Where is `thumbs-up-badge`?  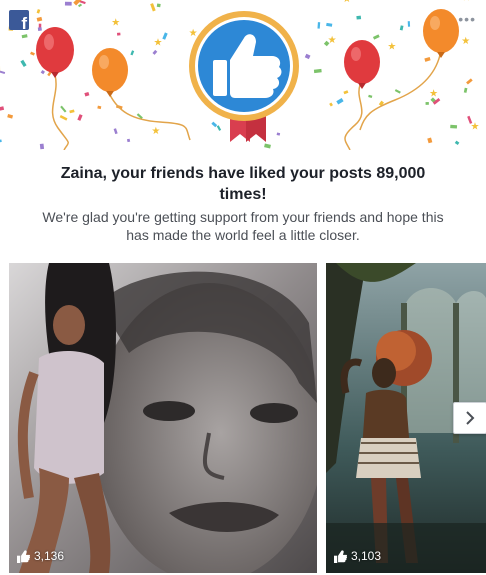
thumbs-up-badge is located at coordinates (244, 66).